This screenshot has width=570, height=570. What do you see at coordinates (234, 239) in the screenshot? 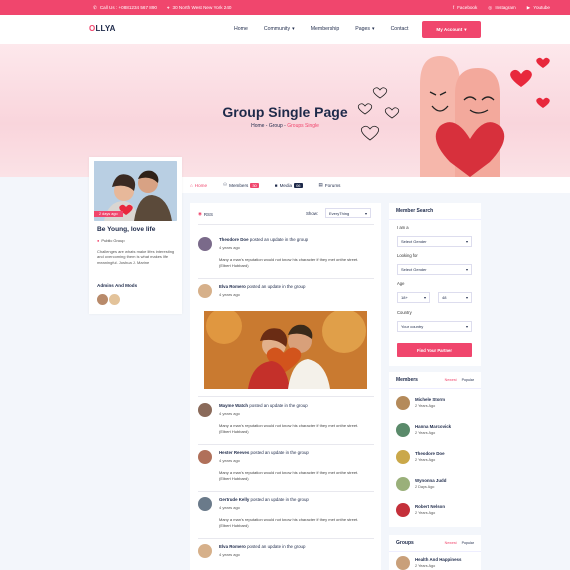
I see `post-author: Theodore Doe` at bounding box center [234, 239].